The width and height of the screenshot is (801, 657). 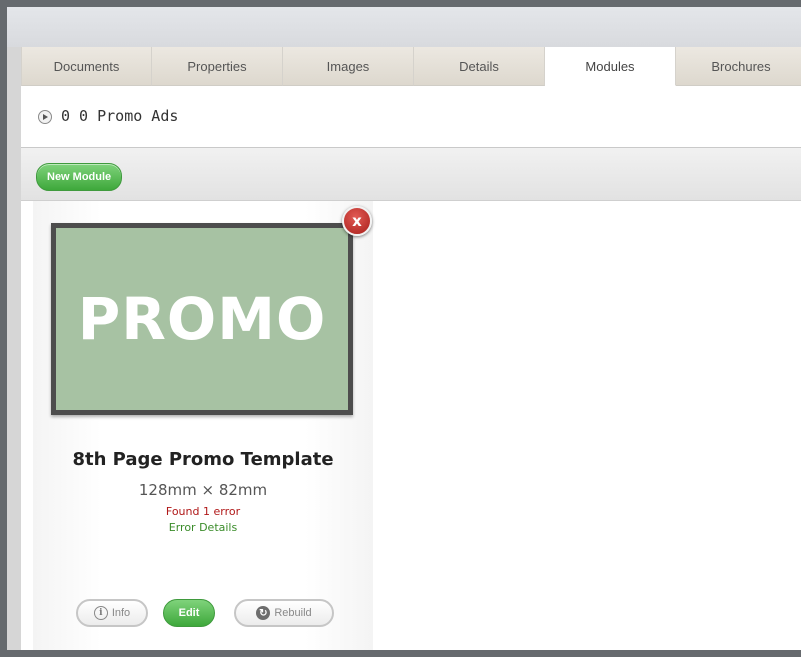 I want to click on tab-images: Images, so click(x=348, y=66).